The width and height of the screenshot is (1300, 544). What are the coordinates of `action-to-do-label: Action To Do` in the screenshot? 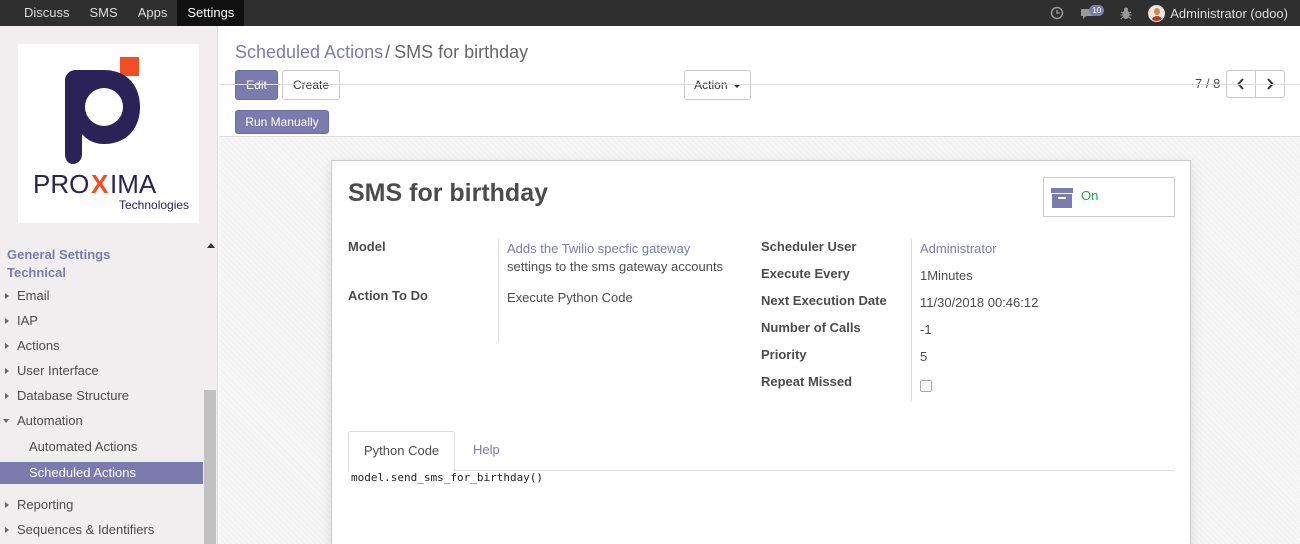 It's located at (388, 295).